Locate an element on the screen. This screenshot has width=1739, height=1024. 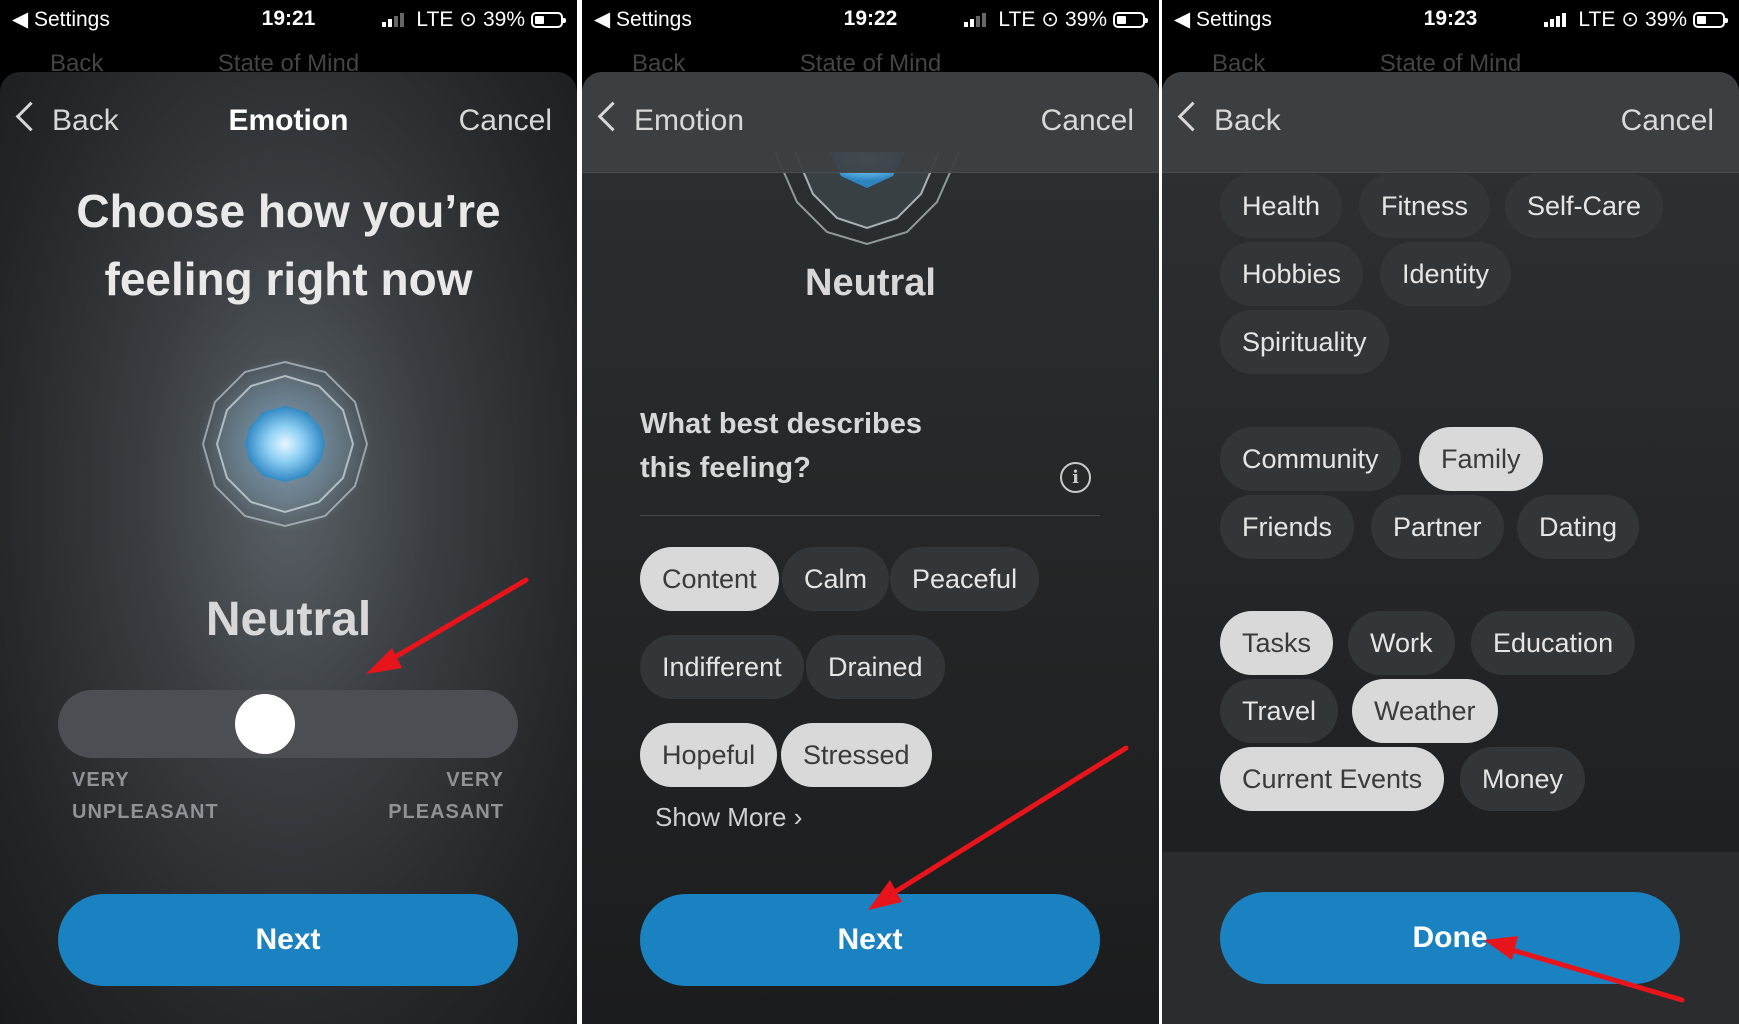
chip-spirituality: Spirituality is located at coordinates (1304, 342).